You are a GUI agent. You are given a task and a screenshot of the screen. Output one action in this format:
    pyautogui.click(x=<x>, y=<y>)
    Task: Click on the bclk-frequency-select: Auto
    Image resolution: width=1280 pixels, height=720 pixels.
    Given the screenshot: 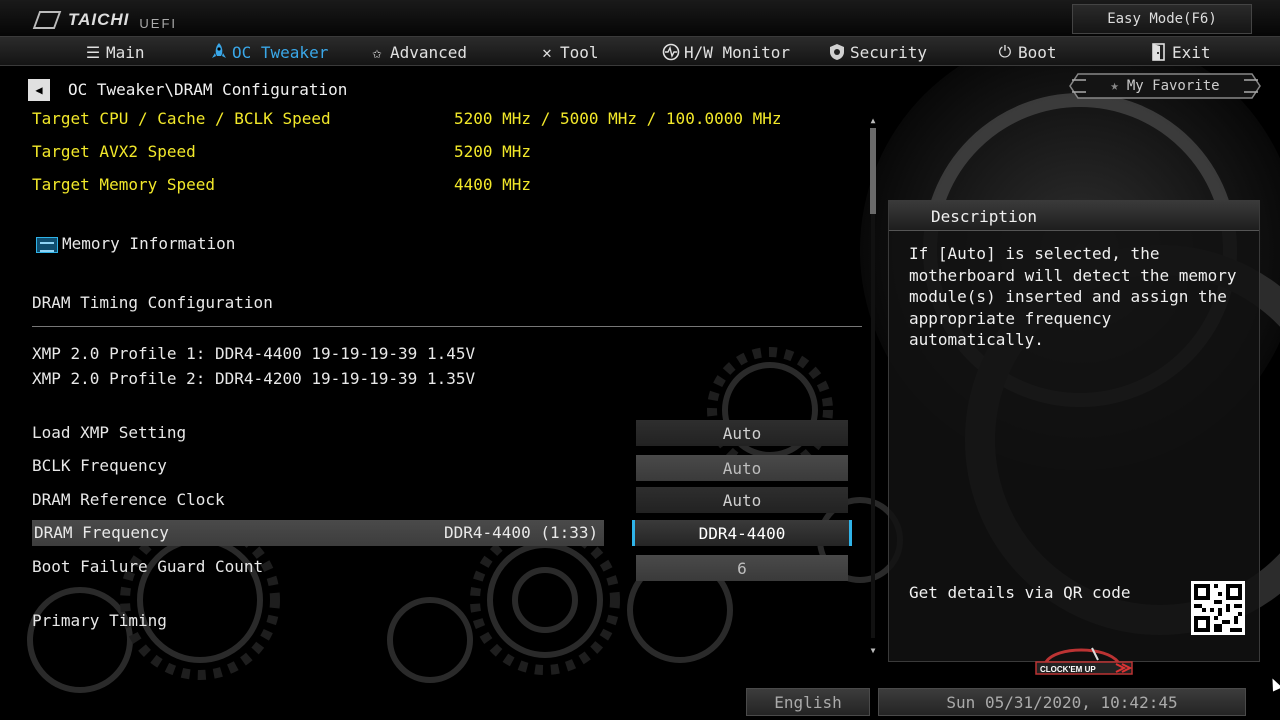 What is the action you would take?
    pyautogui.click(x=742, y=468)
    